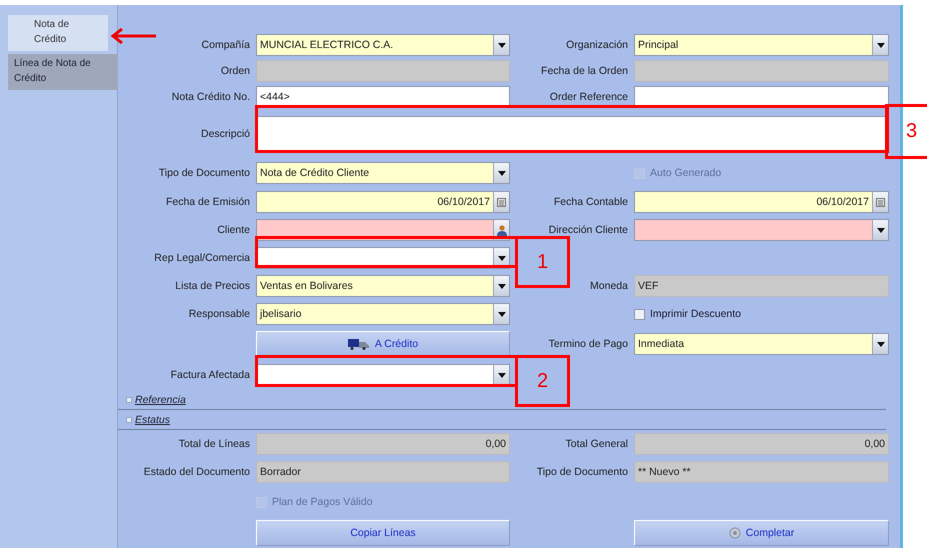 The height and width of the screenshot is (548, 927). Describe the element at coordinates (208, 202) in the screenshot. I see `field-label: Fecha de Emisión` at that location.